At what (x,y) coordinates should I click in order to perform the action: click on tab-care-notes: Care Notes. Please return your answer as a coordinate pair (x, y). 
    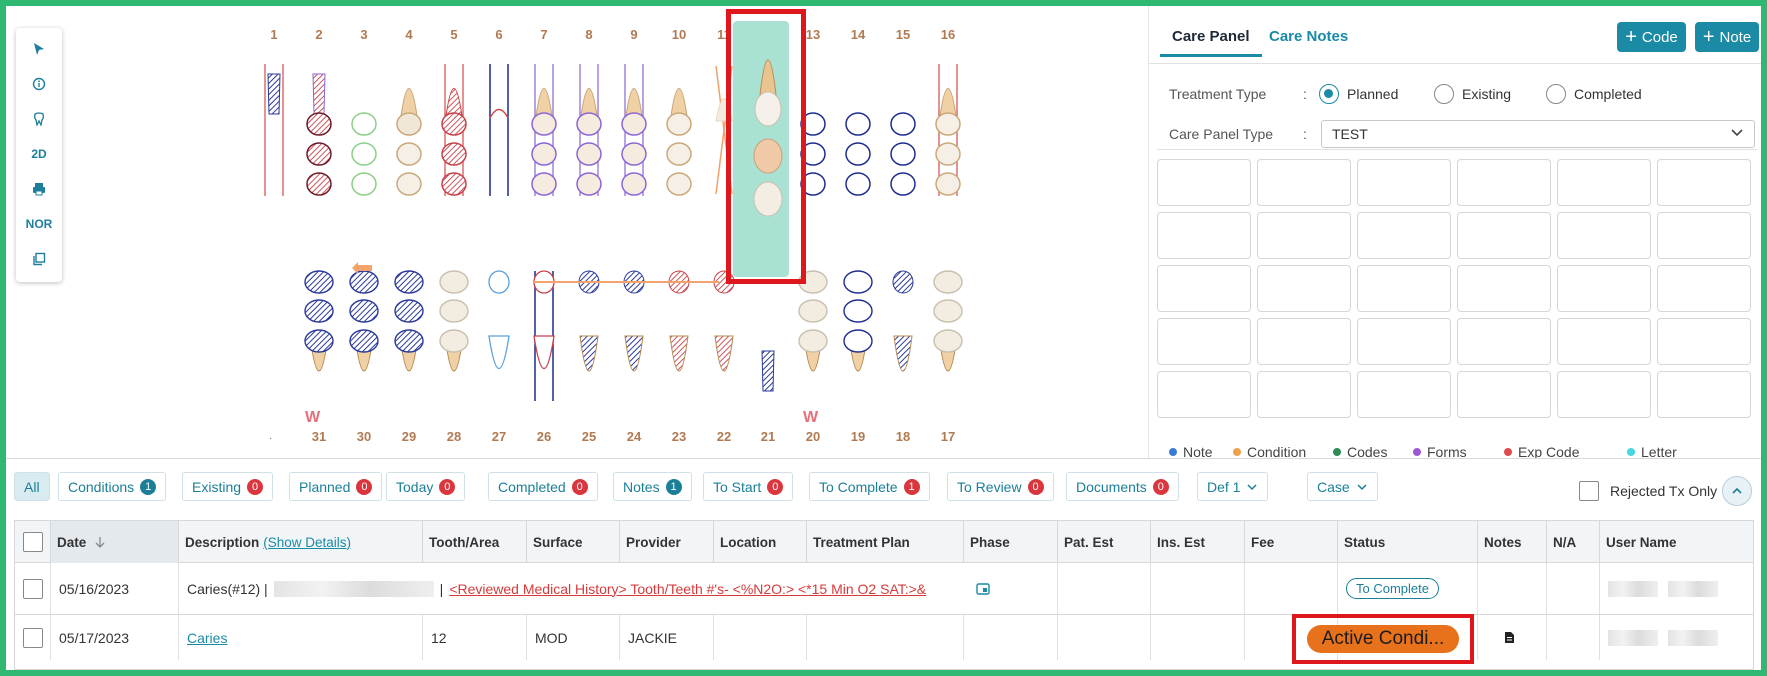
    Looking at the image, I should click on (1308, 36).